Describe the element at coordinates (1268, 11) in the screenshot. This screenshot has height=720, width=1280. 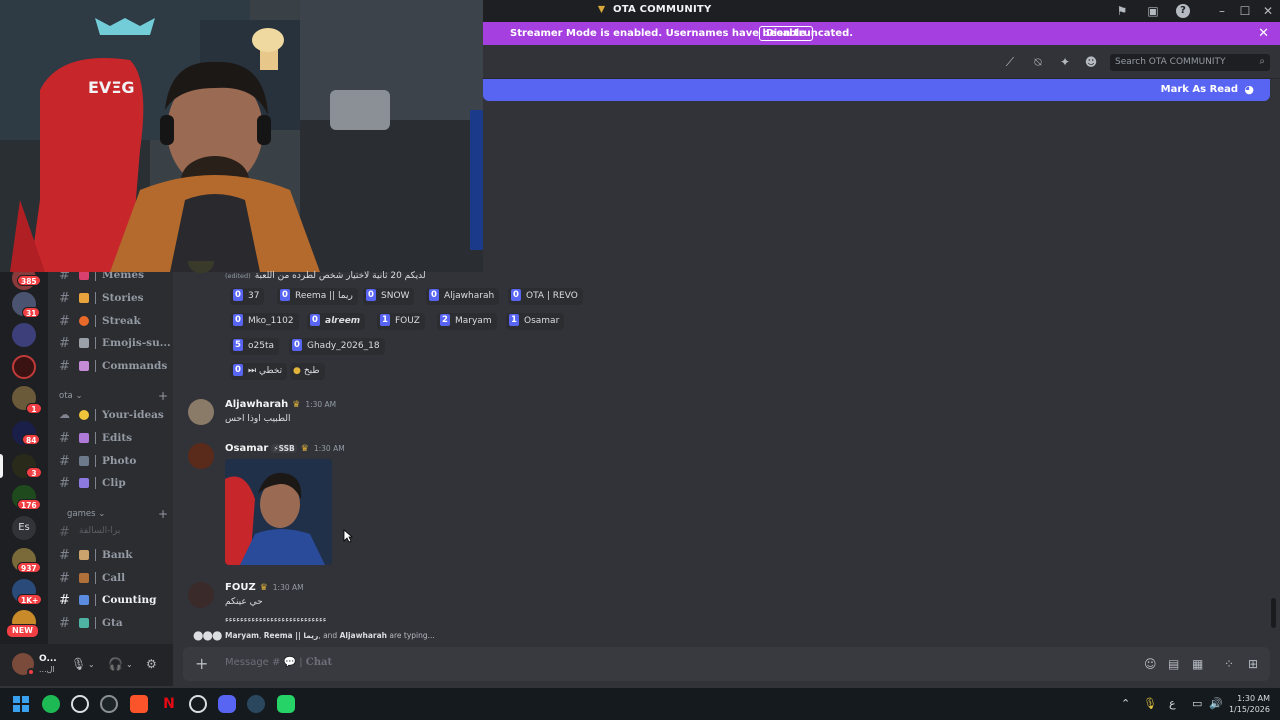
I see `close-window-button: ✕` at that location.